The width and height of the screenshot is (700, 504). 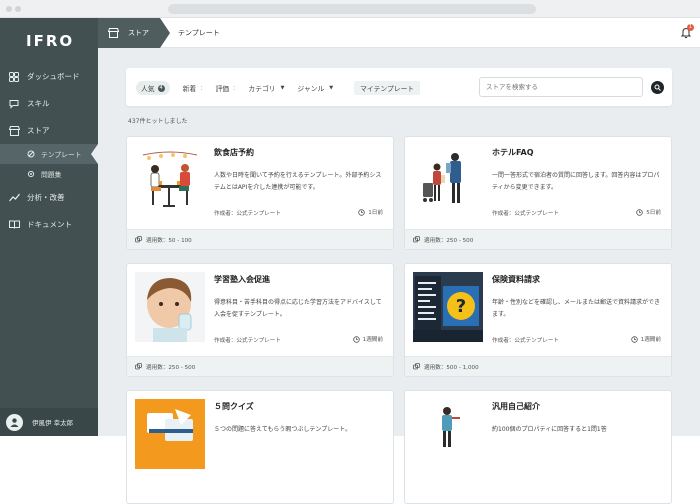 I want to click on template-icon, so click(x=30, y=154).